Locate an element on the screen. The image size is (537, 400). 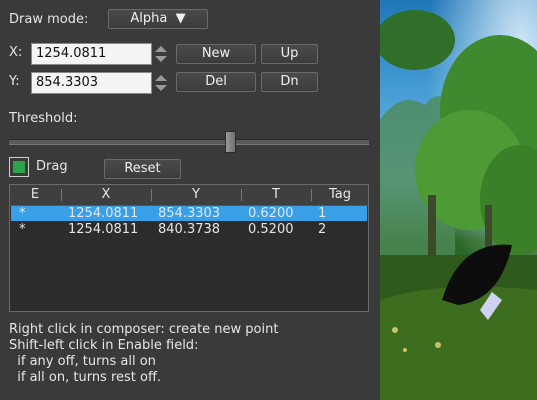
help-line: if any off, turns all on is located at coordinates (82, 361).